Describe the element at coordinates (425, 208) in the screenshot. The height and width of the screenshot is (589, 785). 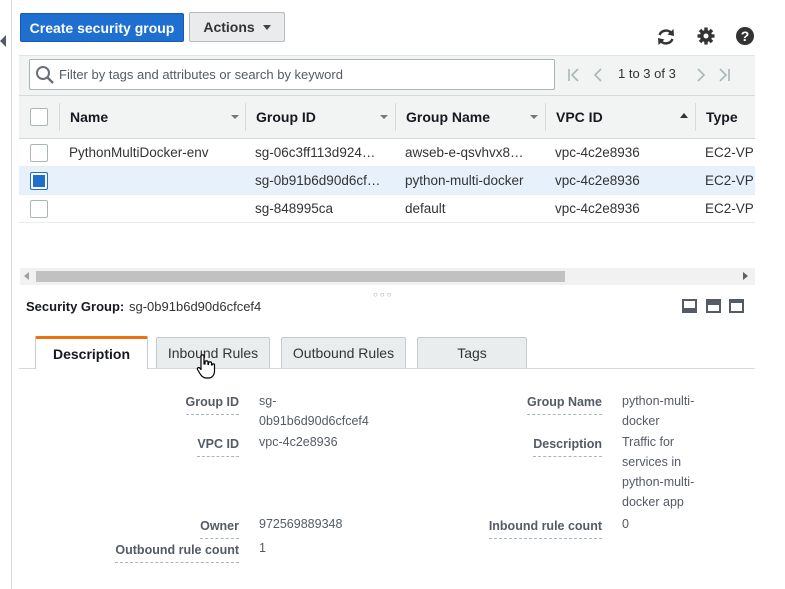
I see `cell-group-name: default` at that location.